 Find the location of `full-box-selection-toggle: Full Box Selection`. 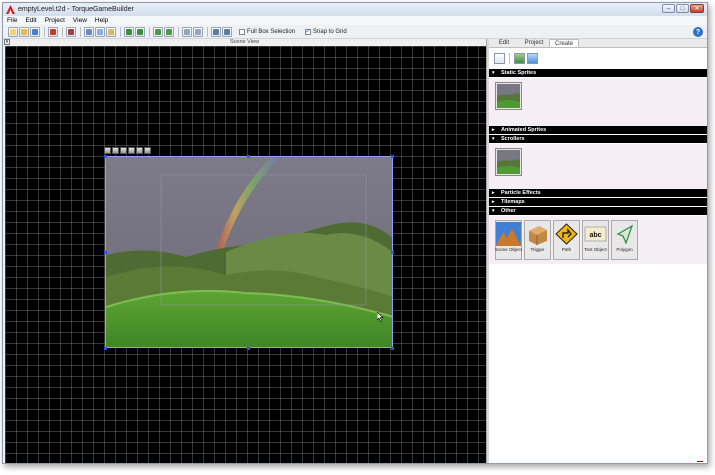

full-box-selection-toggle: Full Box Selection is located at coordinates (267, 31).